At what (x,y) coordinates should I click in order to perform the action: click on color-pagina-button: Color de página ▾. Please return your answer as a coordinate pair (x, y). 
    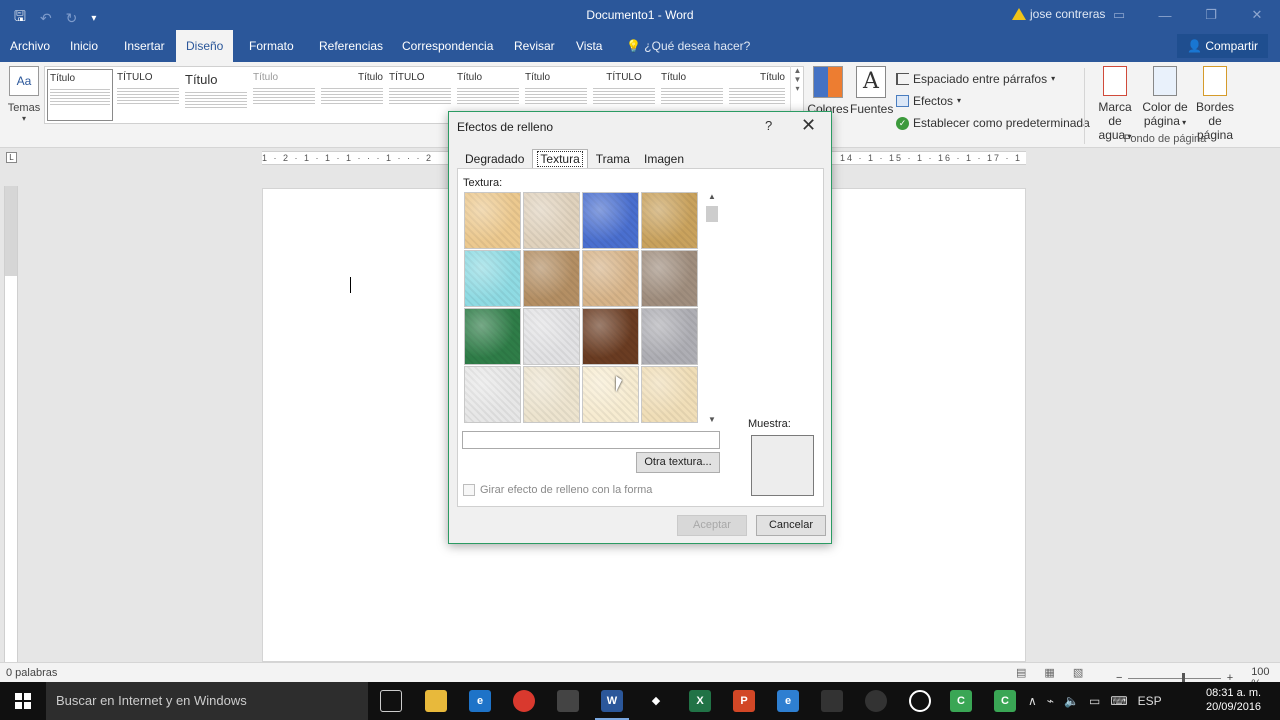
    Looking at the image, I should click on (1165, 98).